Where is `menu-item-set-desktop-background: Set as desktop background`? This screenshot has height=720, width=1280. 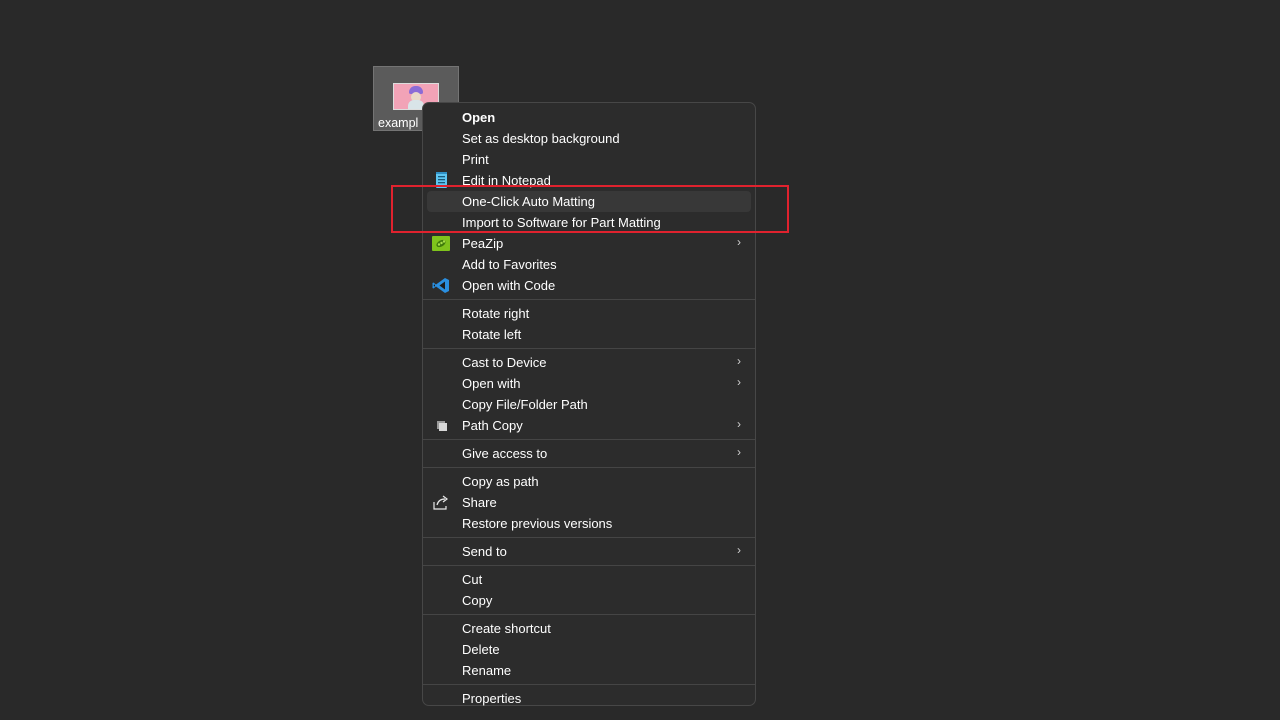
menu-item-set-desktop-background: Set as desktop background is located at coordinates (589, 138).